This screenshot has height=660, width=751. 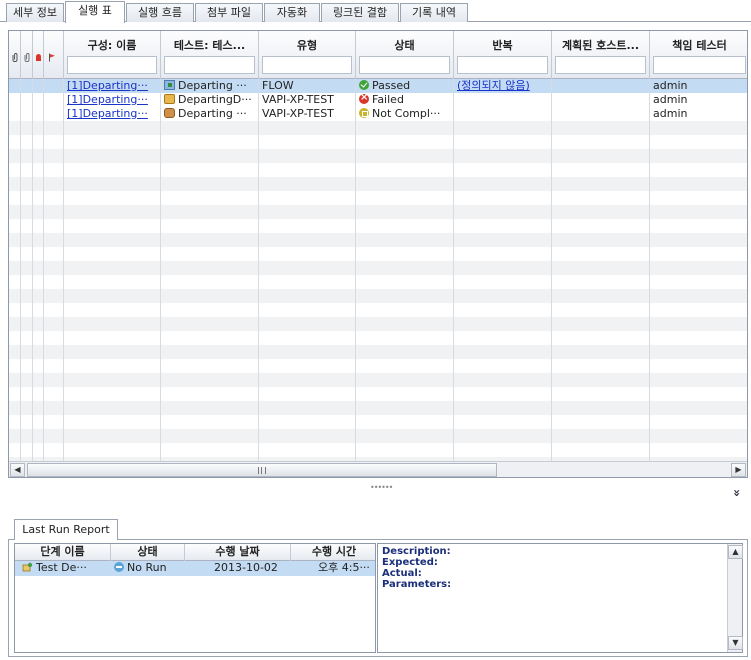 What do you see at coordinates (307, 65) in the screenshot?
I see `filter-type` at bounding box center [307, 65].